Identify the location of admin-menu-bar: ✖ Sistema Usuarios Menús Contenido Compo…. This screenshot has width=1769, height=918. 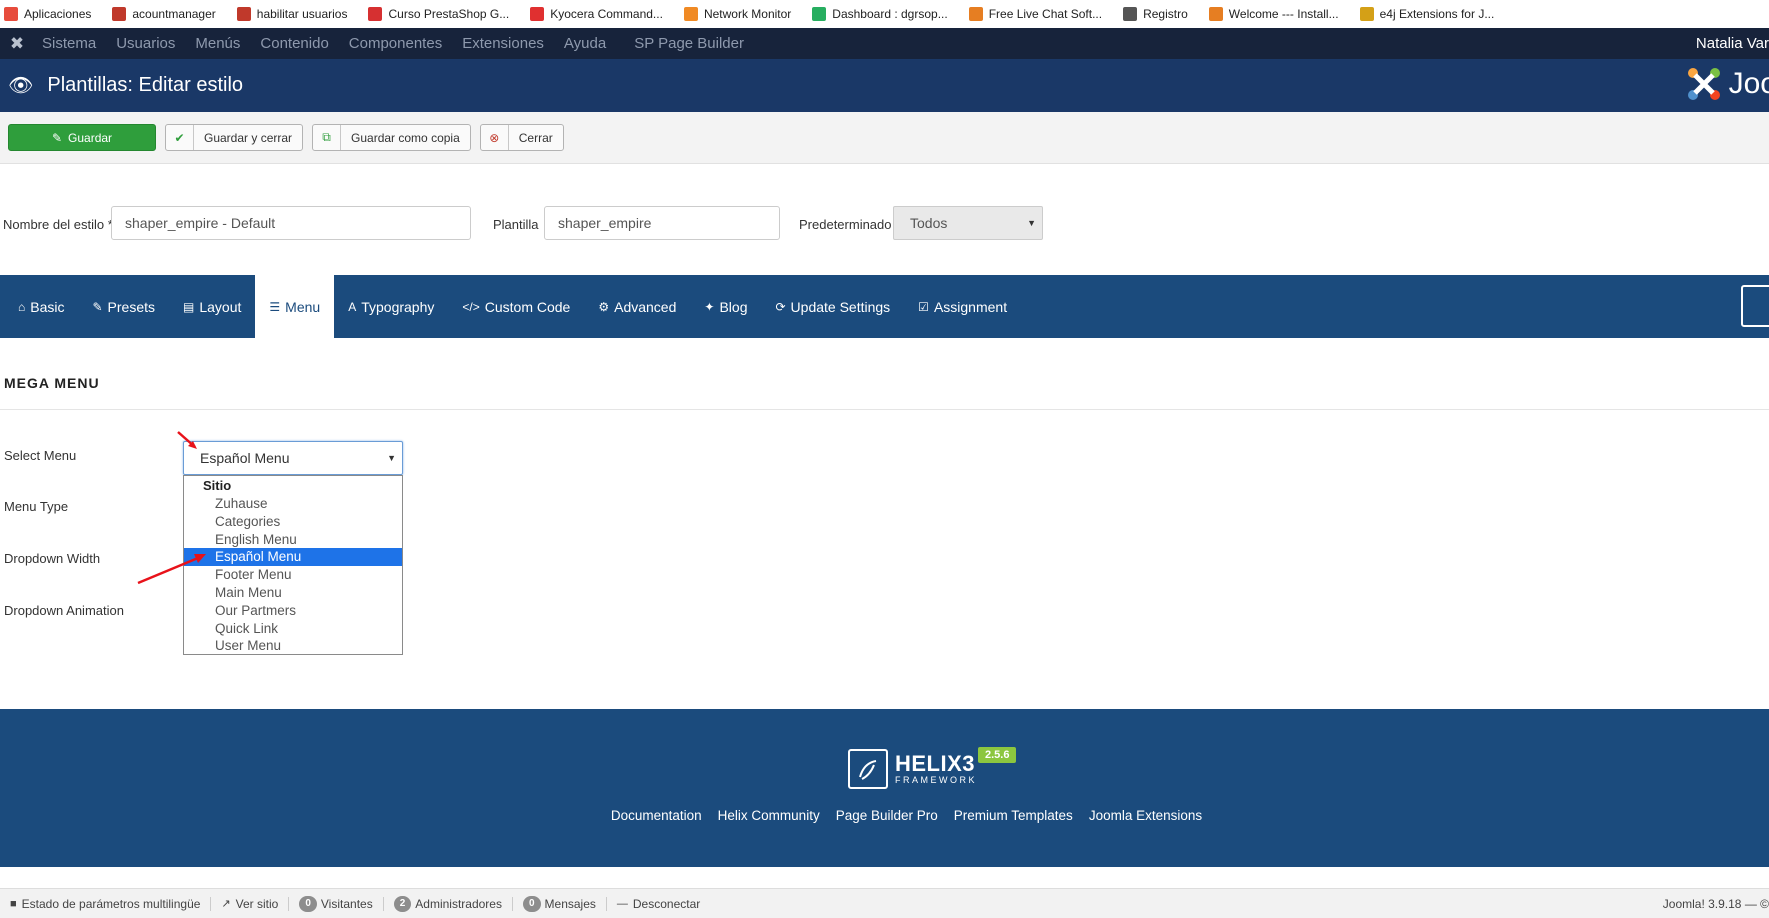
(884, 43).